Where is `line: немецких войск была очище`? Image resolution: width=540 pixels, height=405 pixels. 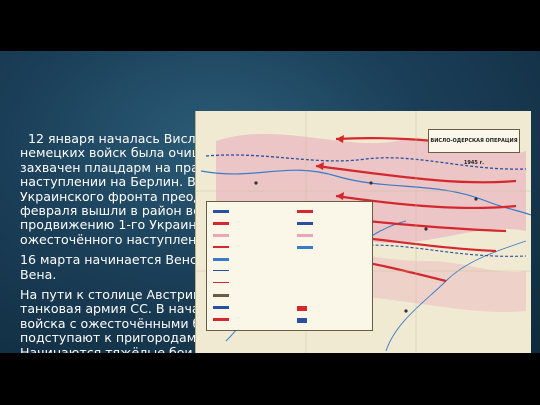 line: немецких войск была очище is located at coordinates (116, 153).